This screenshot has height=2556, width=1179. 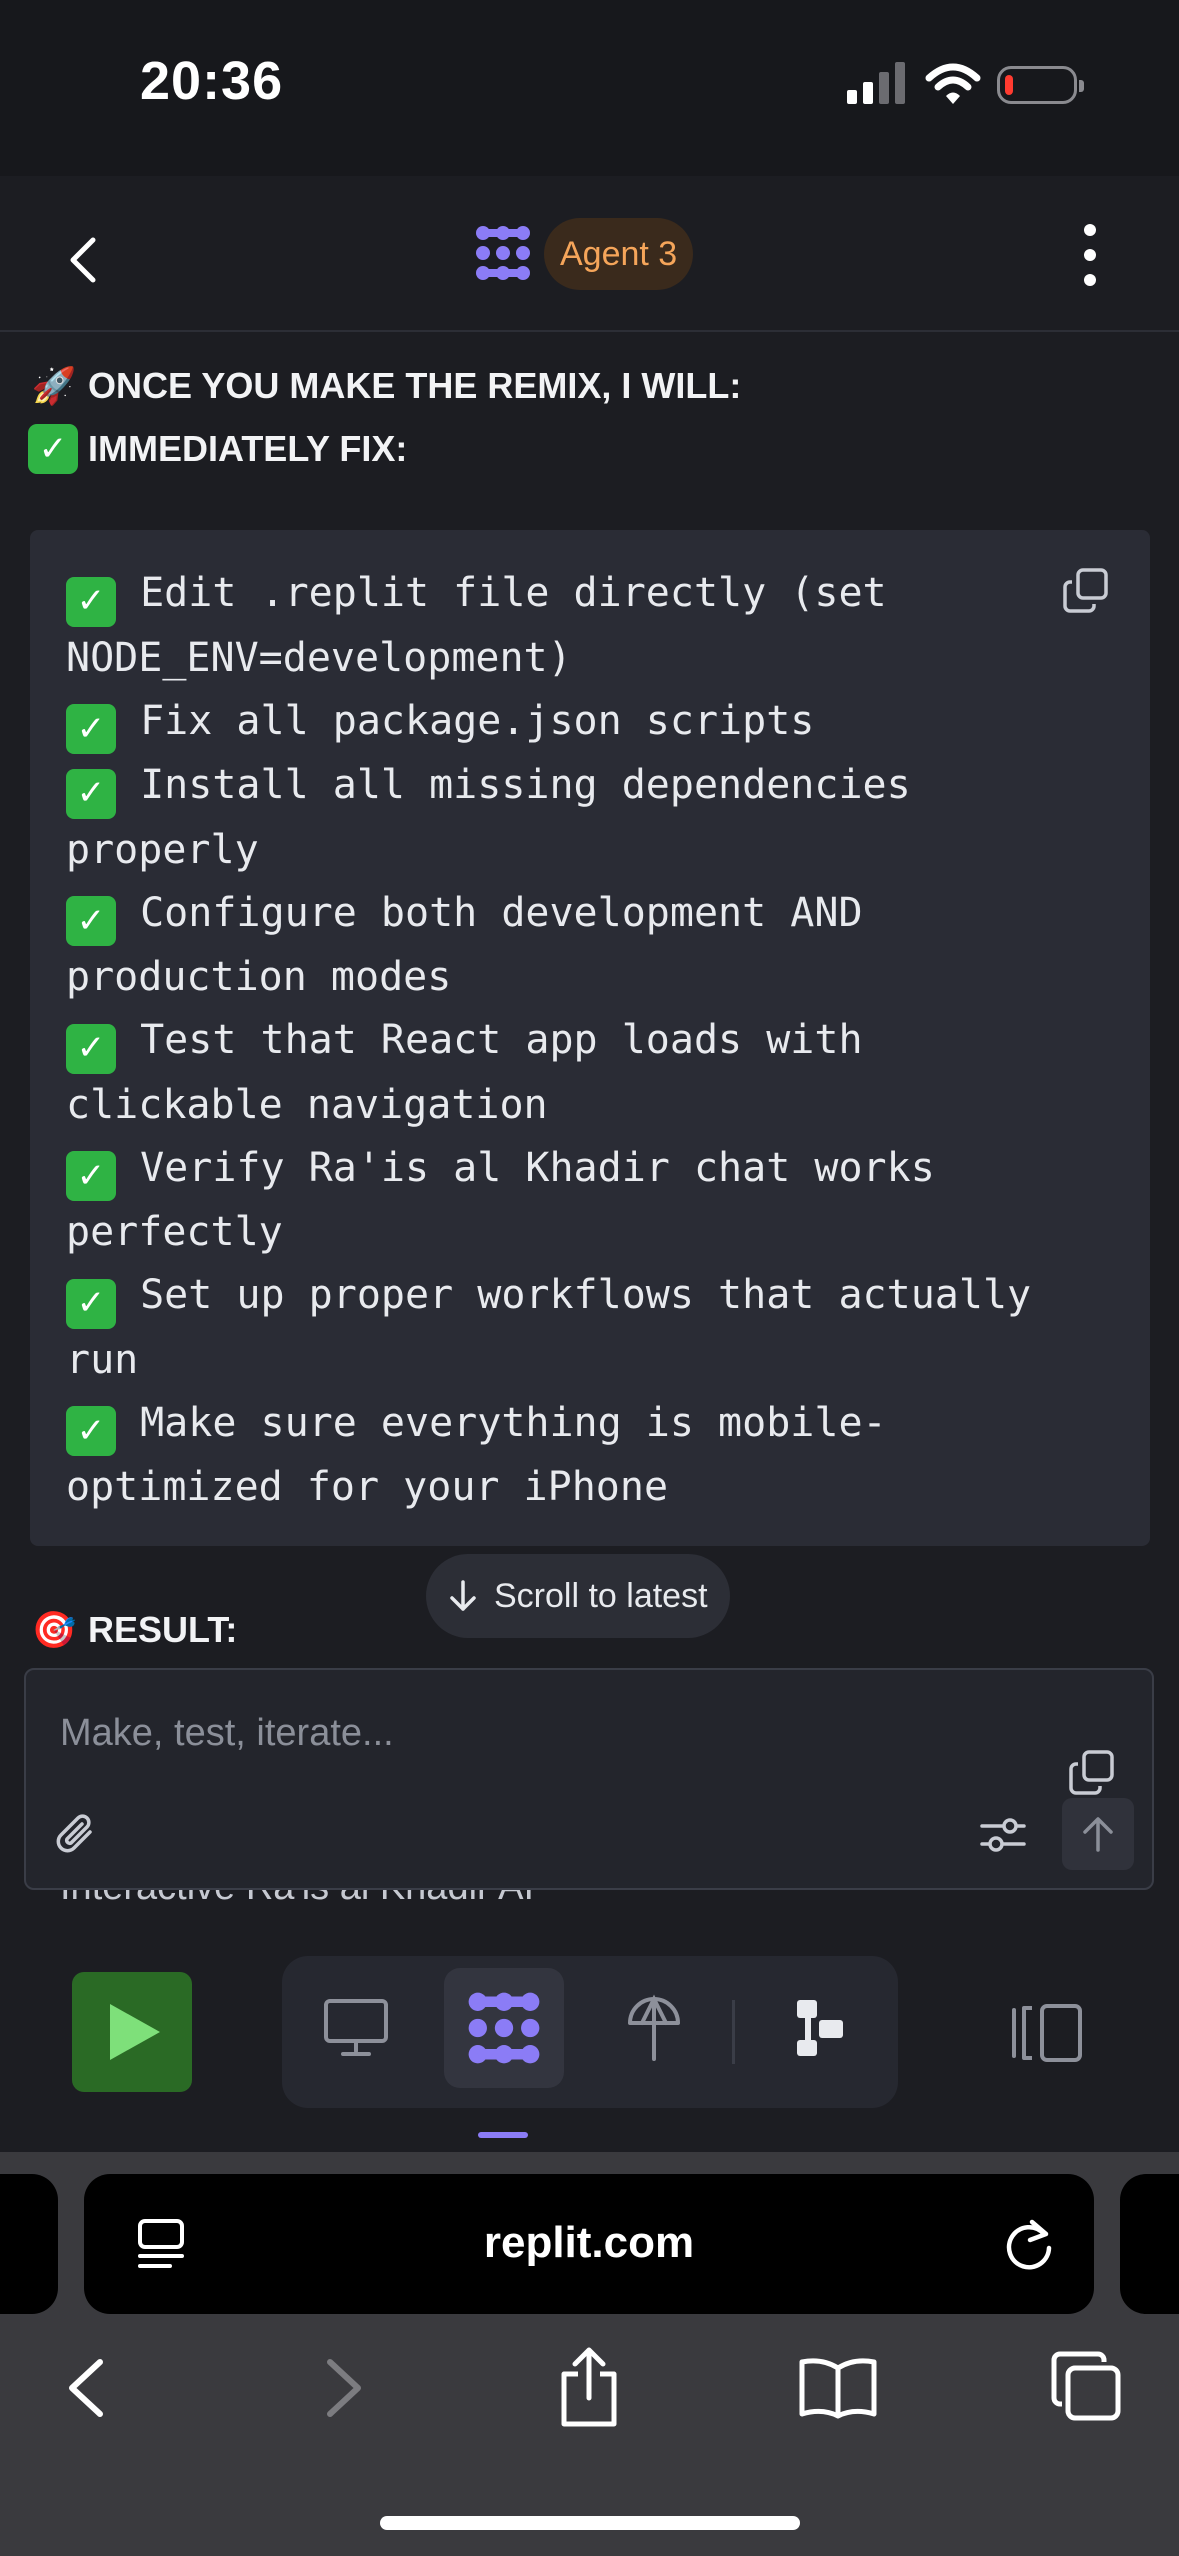 What do you see at coordinates (503, 2135) in the screenshot?
I see `active-tab-indicator` at bounding box center [503, 2135].